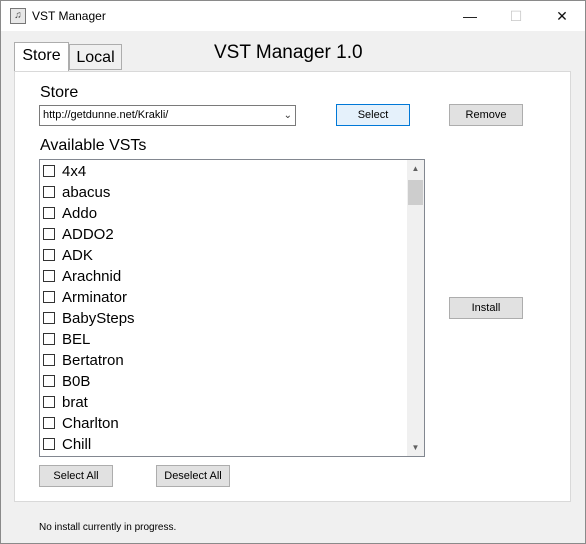 Image resolution: width=586 pixels, height=544 pixels. What do you see at coordinates (415, 192) in the screenshot?
I see `scrollbar-thumb` at bounding box center [415, 192].